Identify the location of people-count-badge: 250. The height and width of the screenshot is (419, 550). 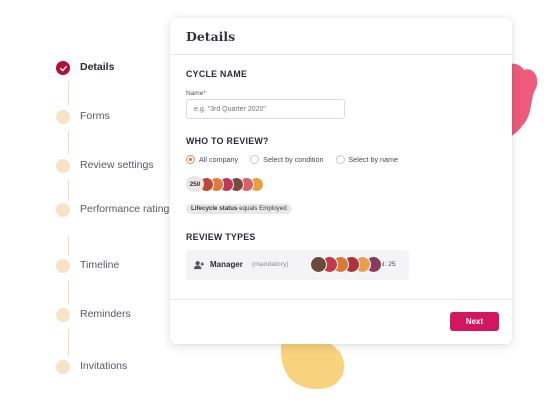
(195, 184).